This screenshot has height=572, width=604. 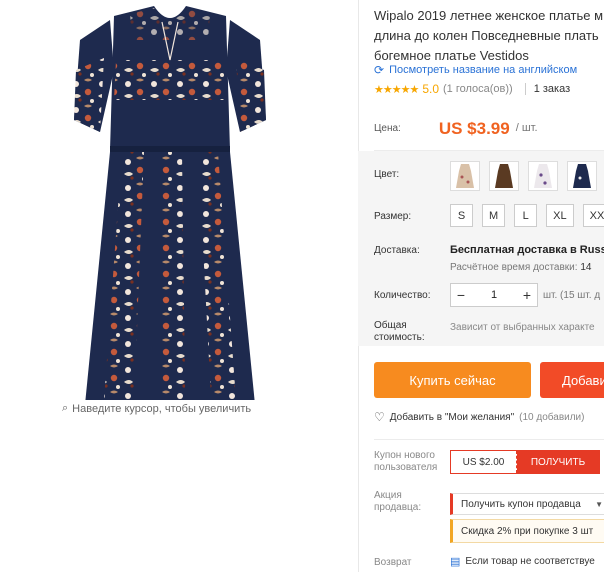 I want to click on size-option-xxl: XXL, so click(x=593, y=215).